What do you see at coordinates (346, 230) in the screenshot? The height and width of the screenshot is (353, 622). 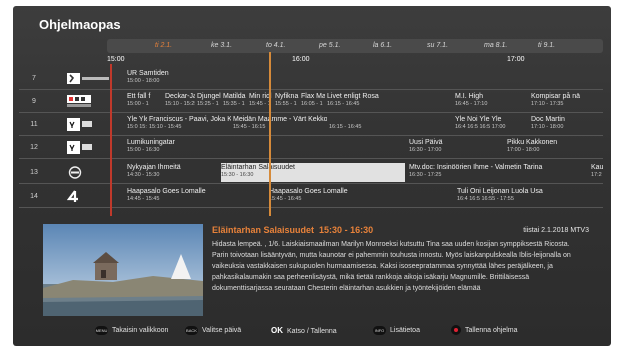 I see `detail-program-time: 15:30 - 16:30` at bounding box center [346, 230].